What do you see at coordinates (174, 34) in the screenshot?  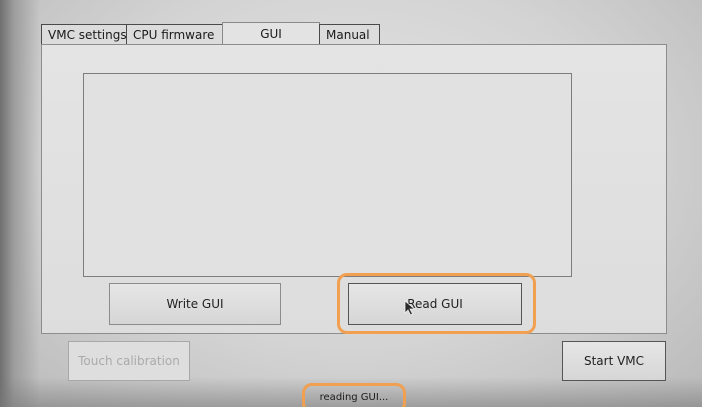 I see `tab-cpu-firmware: CPU firmware` at bounding box center [174, 34].